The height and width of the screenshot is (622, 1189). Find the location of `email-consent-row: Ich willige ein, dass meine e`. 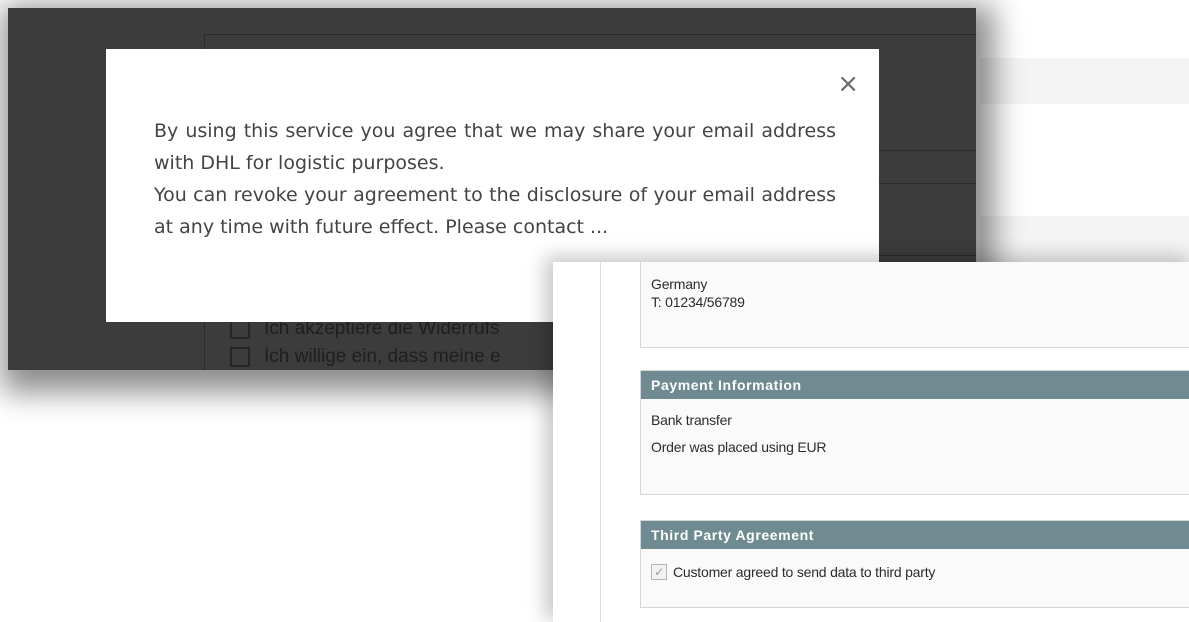

email-consent-row: Ich willige ein, dass meine e is located at coordinates (365, 357).